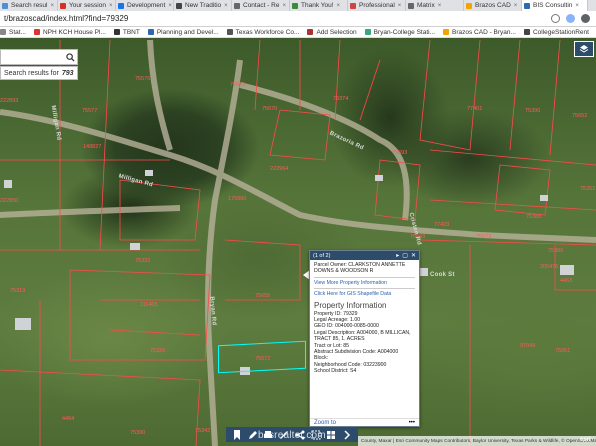  I want to click on tab-label: Professional, so click(377, 5).